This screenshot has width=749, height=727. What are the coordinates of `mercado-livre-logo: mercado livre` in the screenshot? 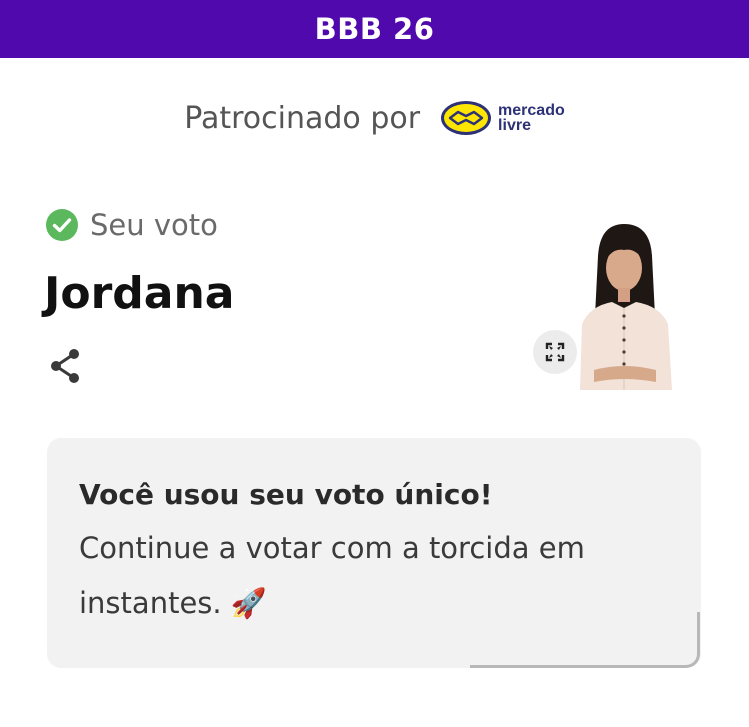 It's located at (502, 118).